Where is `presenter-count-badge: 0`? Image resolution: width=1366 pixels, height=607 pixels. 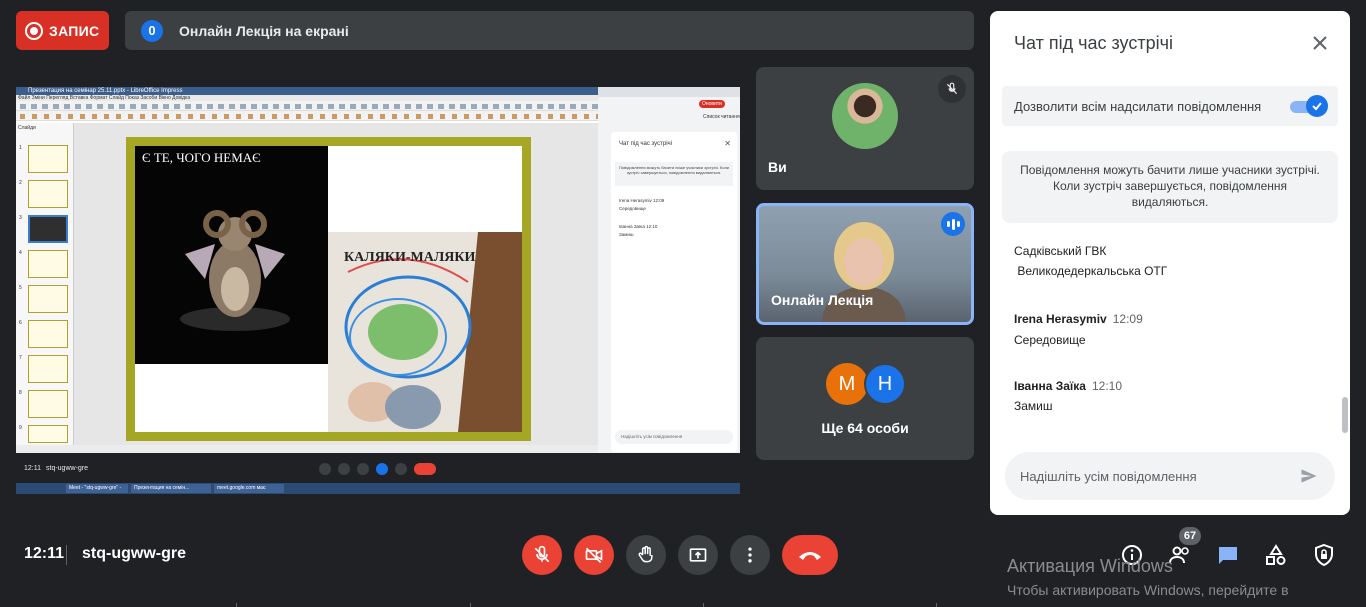 presenter-count-badge: 0 is located at coordinates (152, 30).